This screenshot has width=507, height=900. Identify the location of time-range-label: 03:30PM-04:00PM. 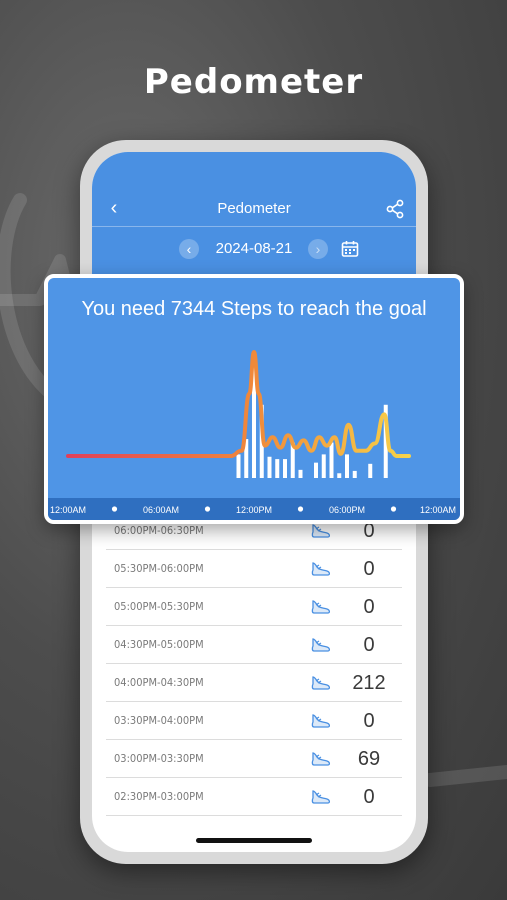
(159, 720).